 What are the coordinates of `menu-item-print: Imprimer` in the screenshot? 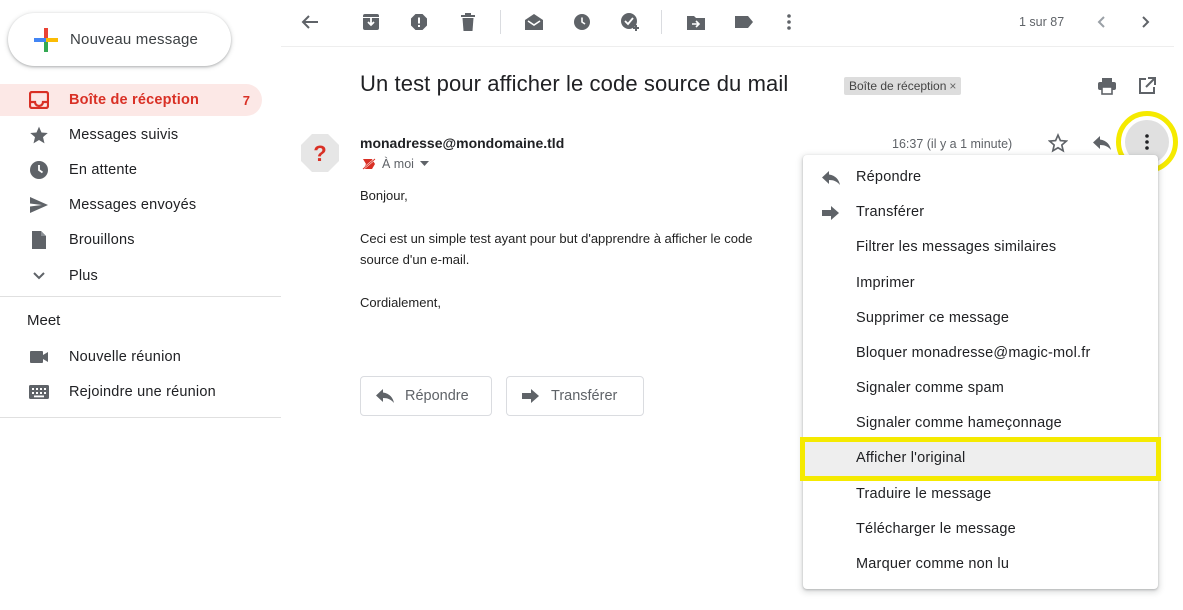 It's located at (980, 284).